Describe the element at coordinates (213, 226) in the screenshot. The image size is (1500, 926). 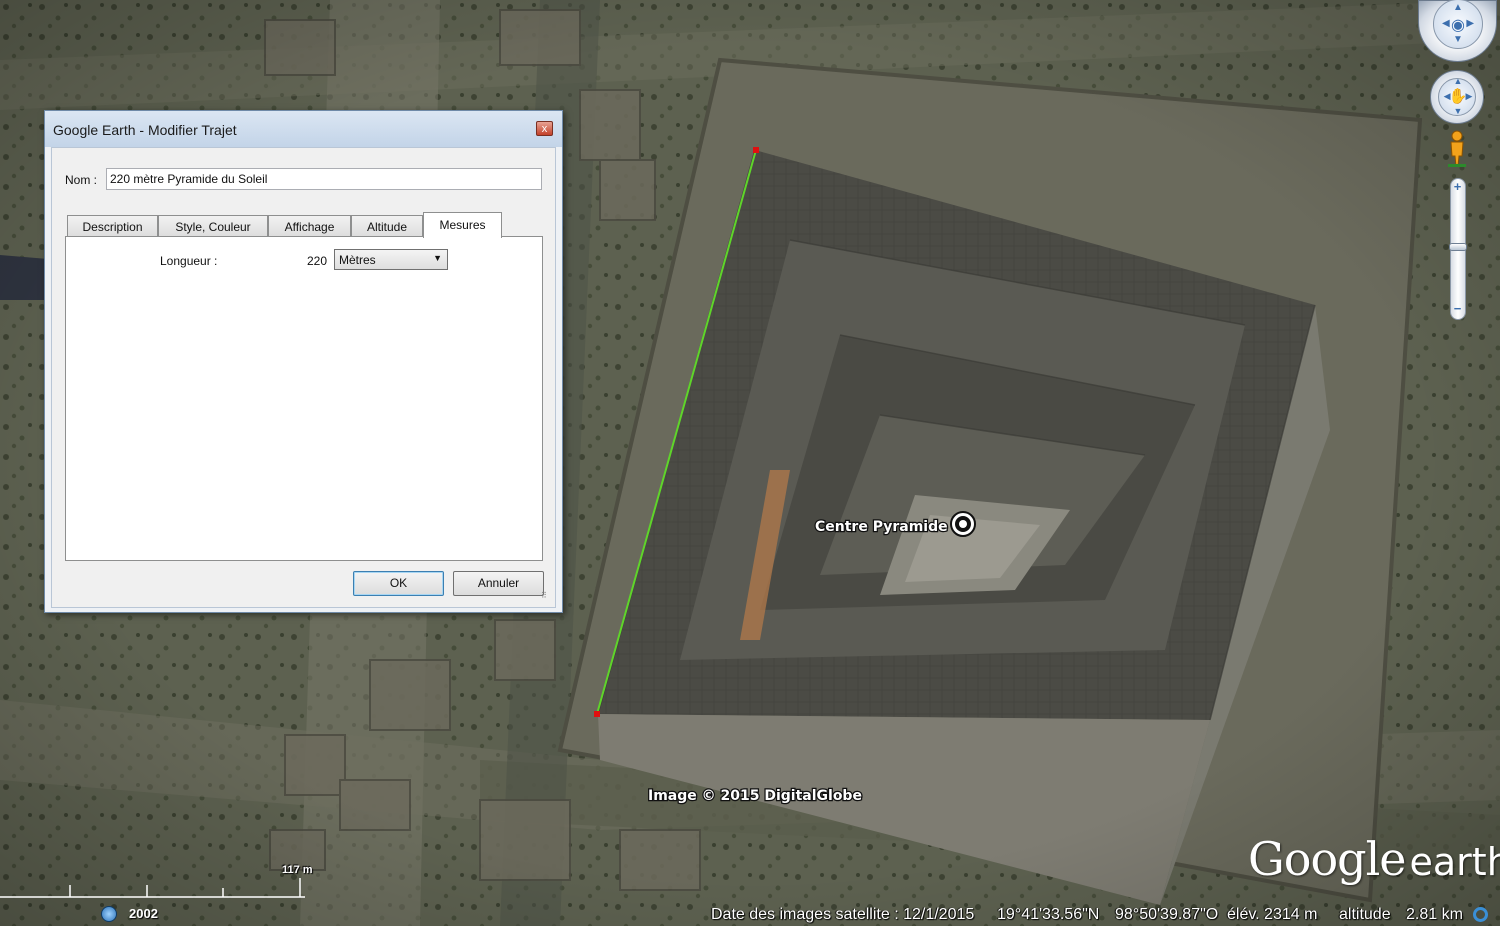
I see `tab-style-couleur: Style, Couleur` at that location.